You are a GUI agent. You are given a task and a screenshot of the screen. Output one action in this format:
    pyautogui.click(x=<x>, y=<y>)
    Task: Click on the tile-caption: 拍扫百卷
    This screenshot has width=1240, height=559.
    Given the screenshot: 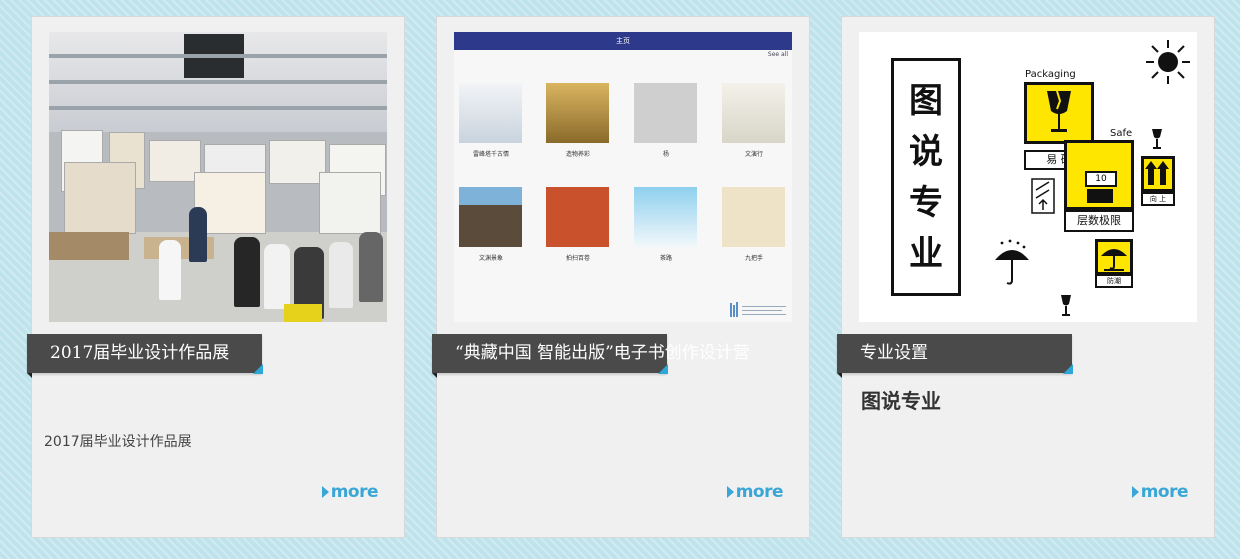 What is the action you would take?
    pyautogui.click(x=577, y=258)
    